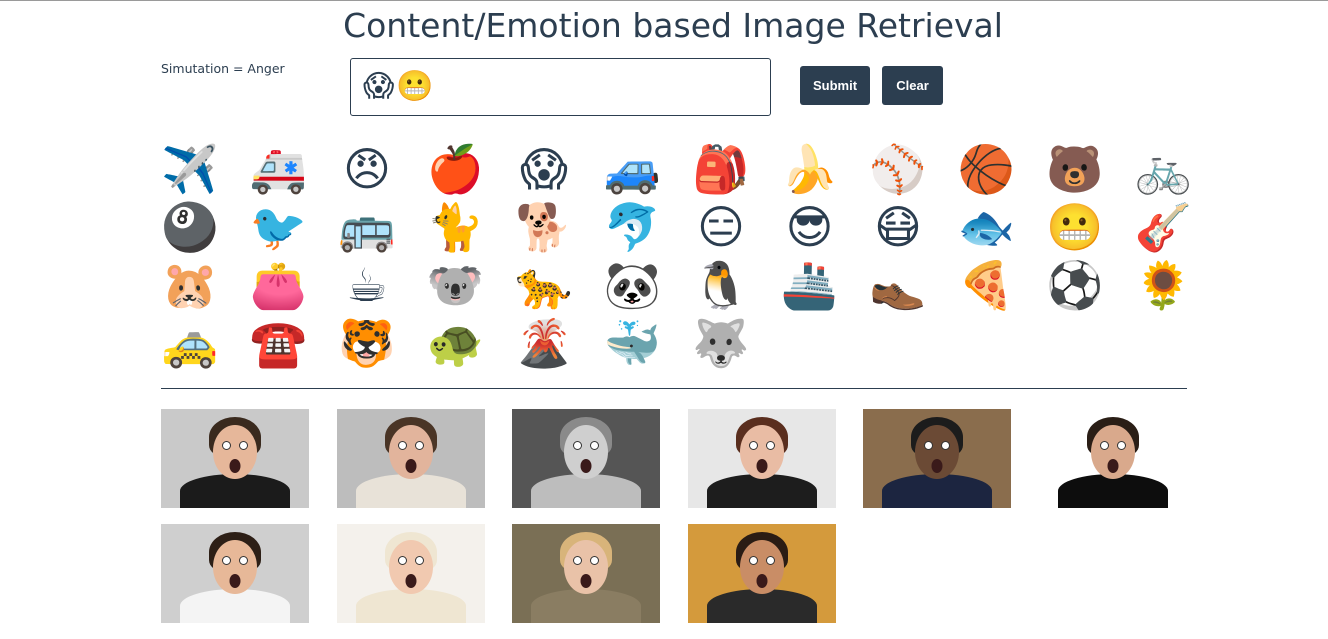 This screenshot has width=1328, height=639. I want to click on penguin-icon: 🐧, so click(721, 285).